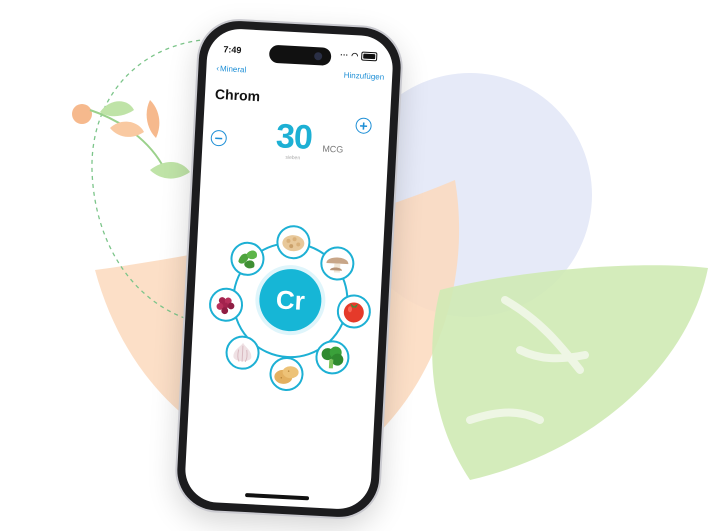  Describe the element at coordinates (355, 55) in the screenshot. I see `wifi-icon: ◠` at that location.